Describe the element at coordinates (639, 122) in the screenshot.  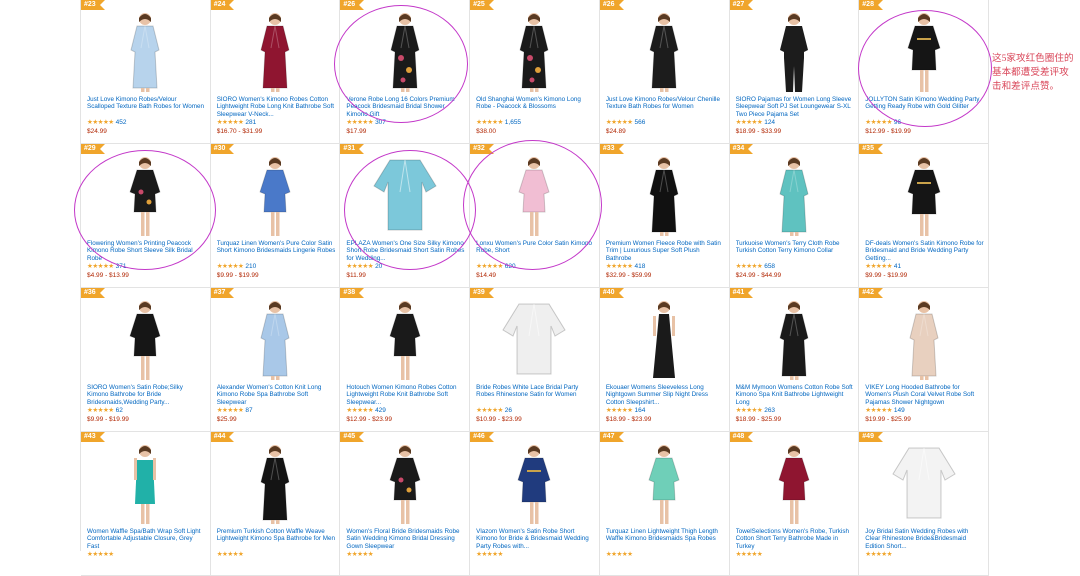
I see `review-count-link: 566` at that location.